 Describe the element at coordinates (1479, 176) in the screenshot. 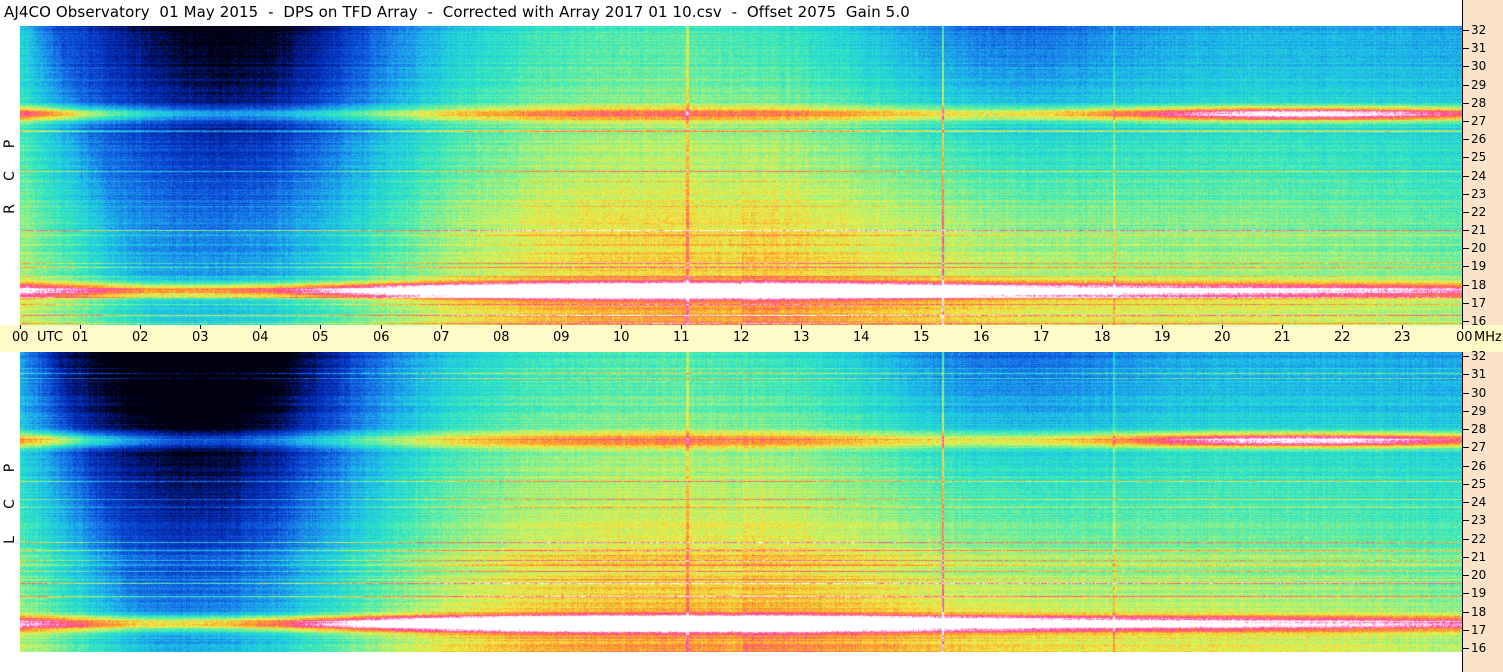

I see `rcp-freq-label: 24` at that location.